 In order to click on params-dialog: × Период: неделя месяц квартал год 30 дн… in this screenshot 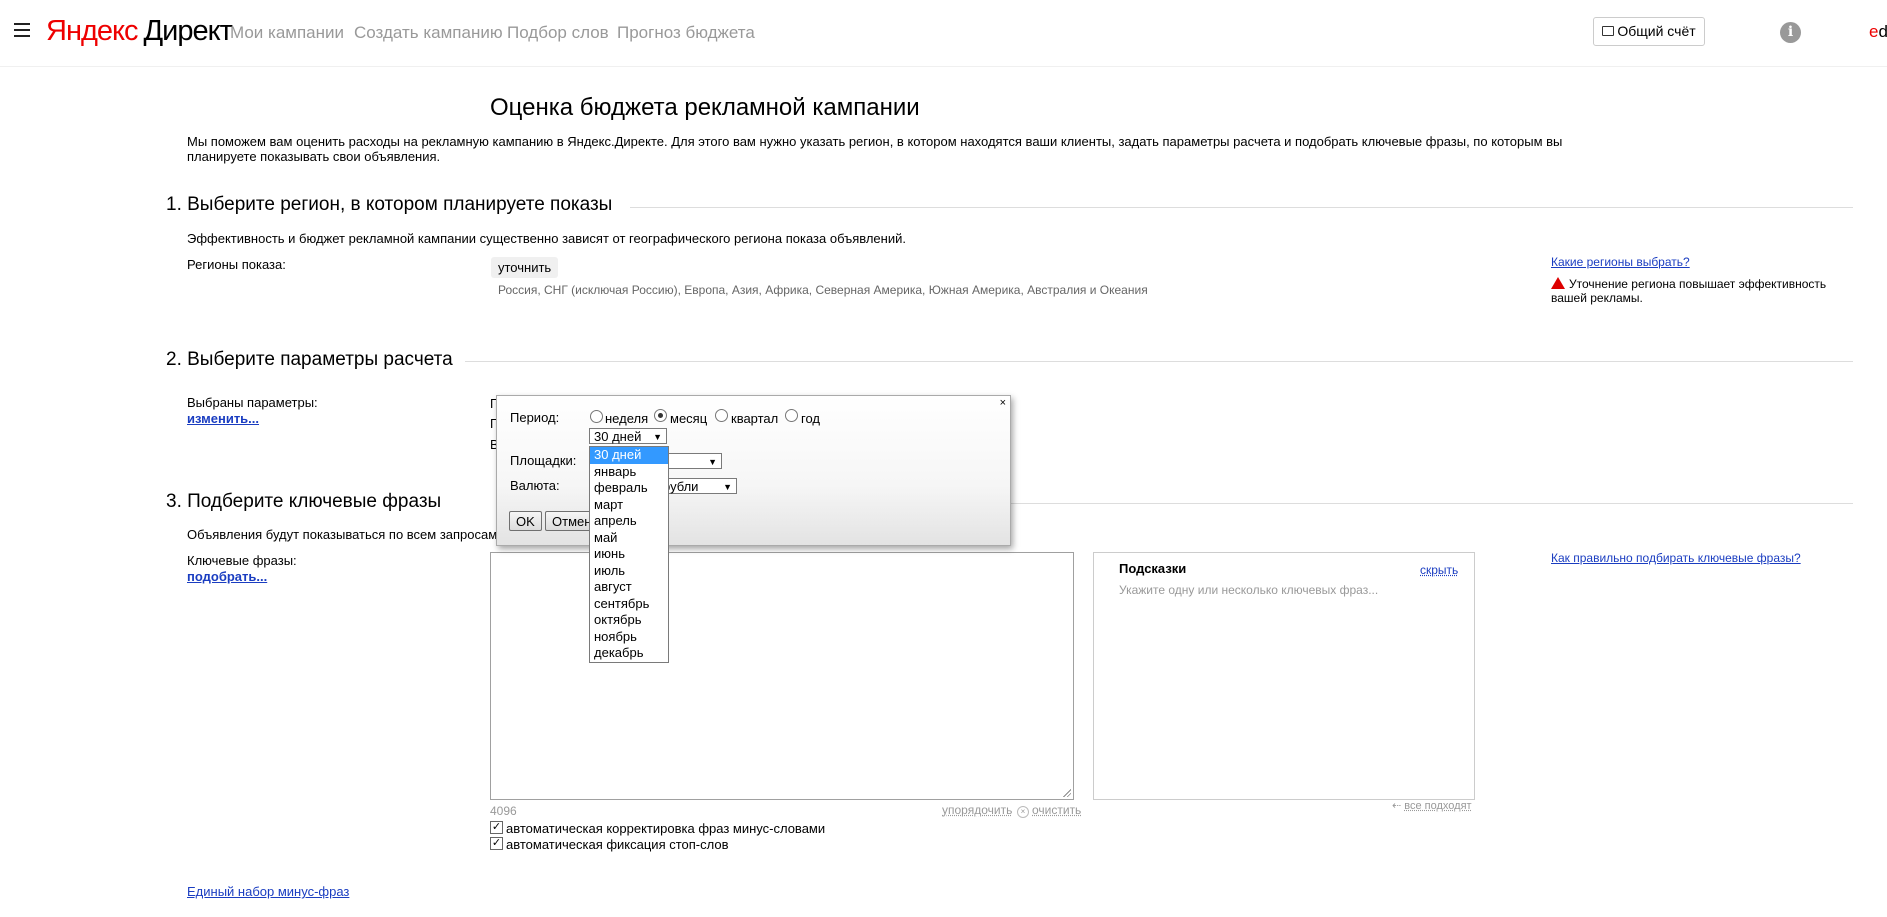, I will do `click(753, 470)`.